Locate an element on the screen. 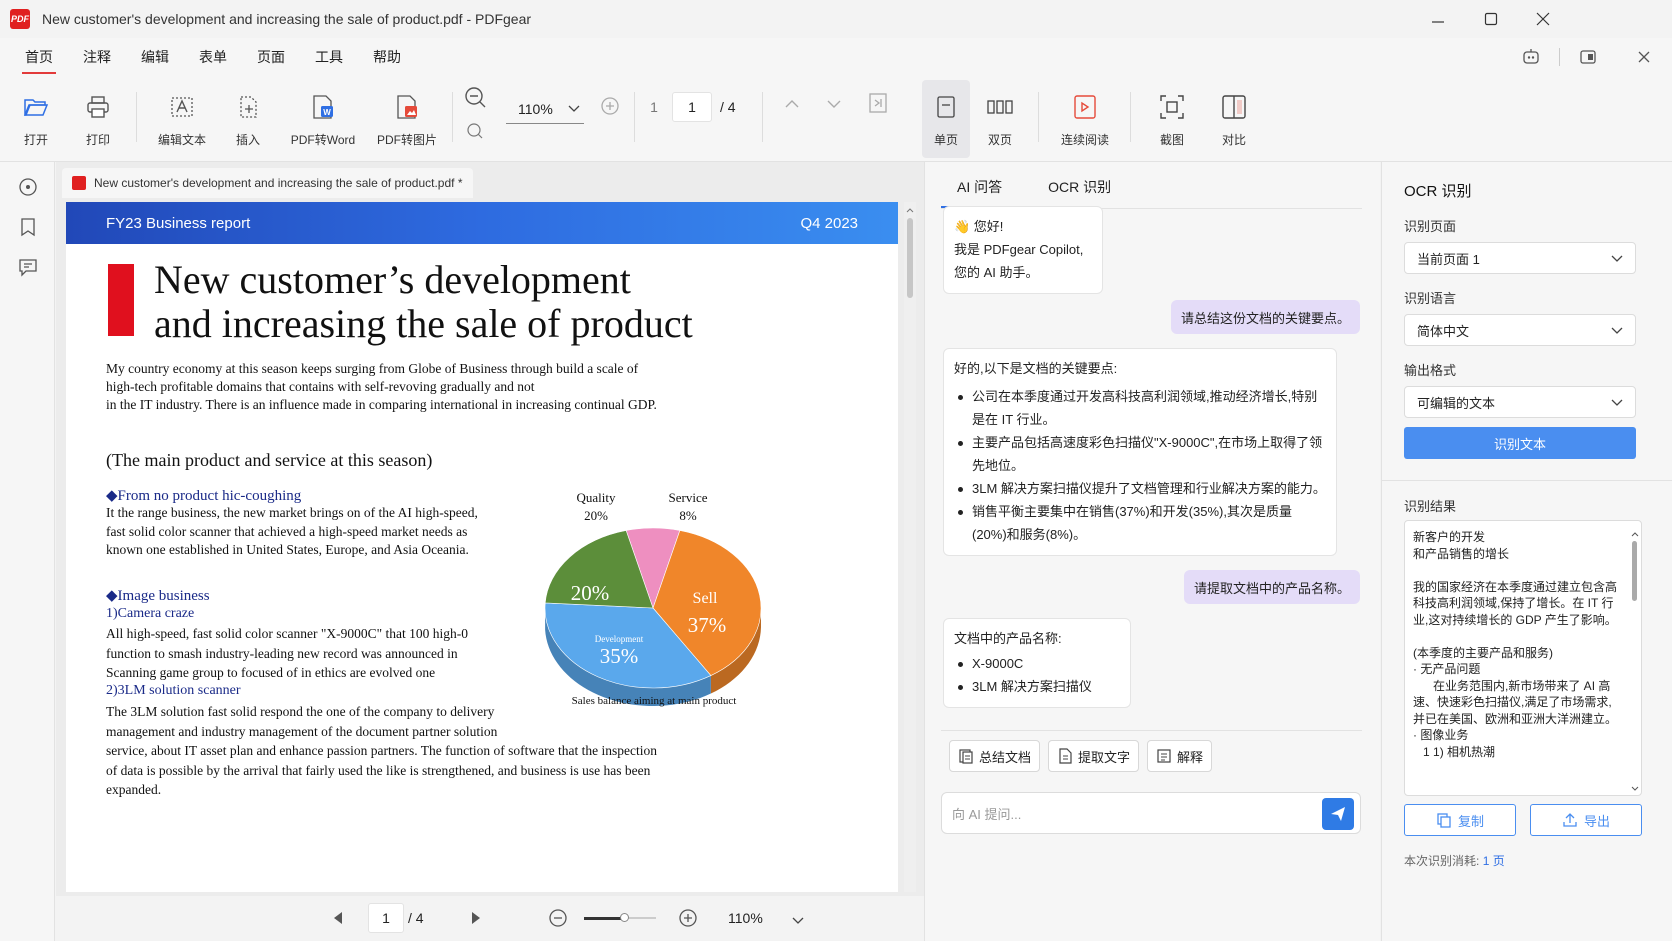 This screenshot has height=941, width=1672. compare-button: 对比 is located at coordinates (1234, 119).